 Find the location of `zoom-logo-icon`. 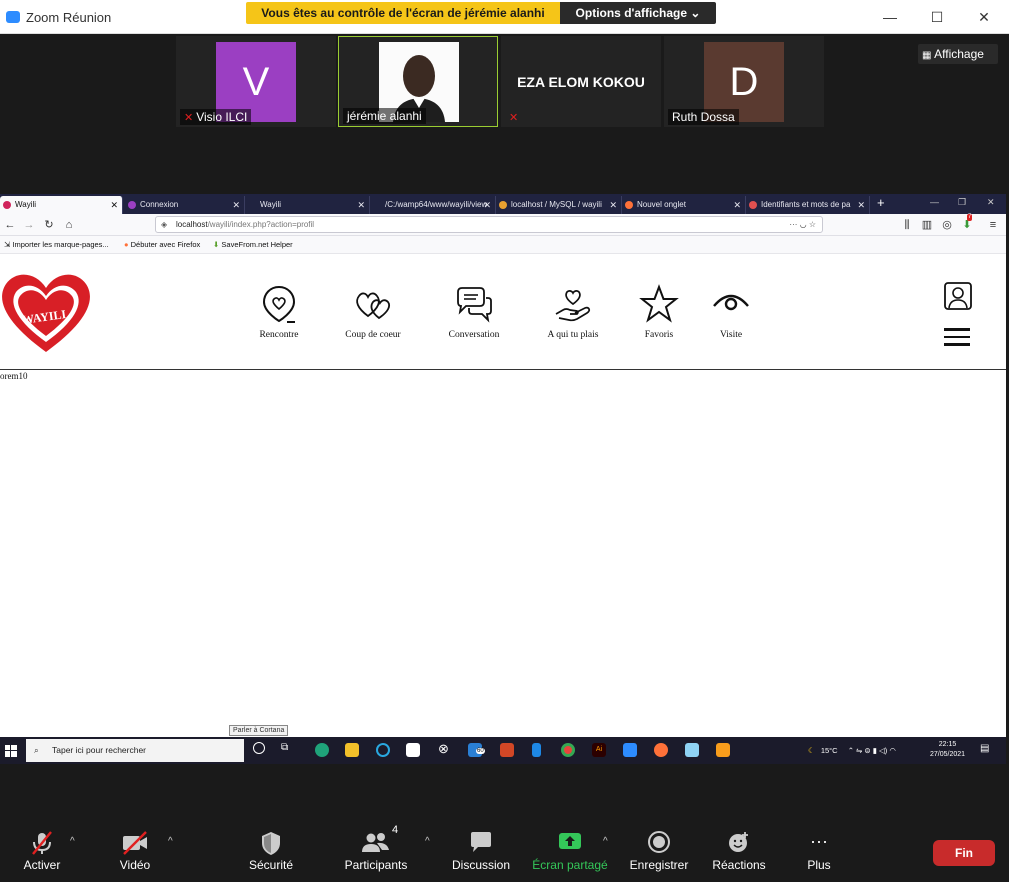

zoom-logo-icon is located at coordinates (13, 17).